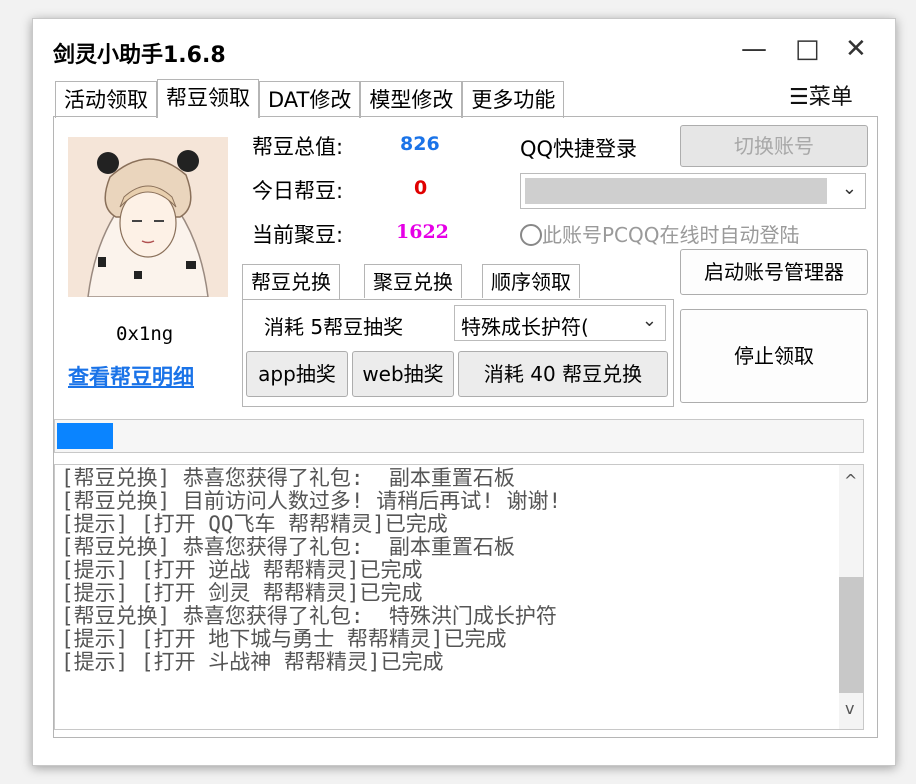 This screenshot has width=916, height=784. Describe the element at coordinates (208, 98) in the screenshot. I see `tab-bangdou: 帮豆领取` at that location.